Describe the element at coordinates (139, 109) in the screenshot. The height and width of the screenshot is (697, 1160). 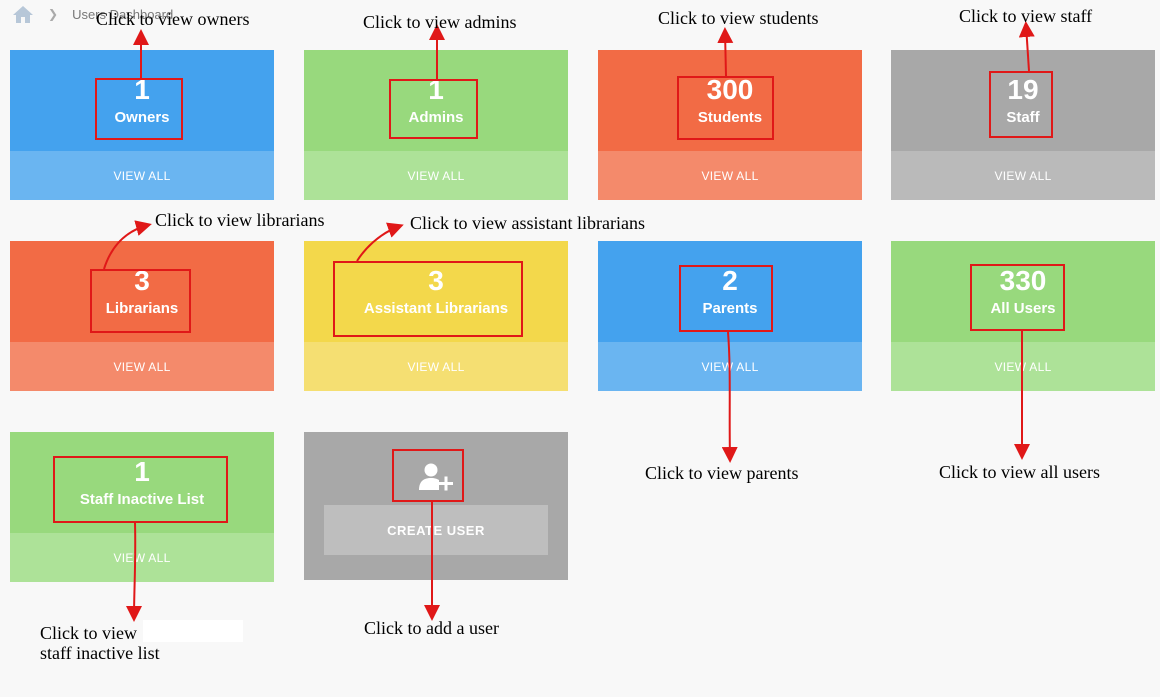
I see `owners-highlight-box` at that location.